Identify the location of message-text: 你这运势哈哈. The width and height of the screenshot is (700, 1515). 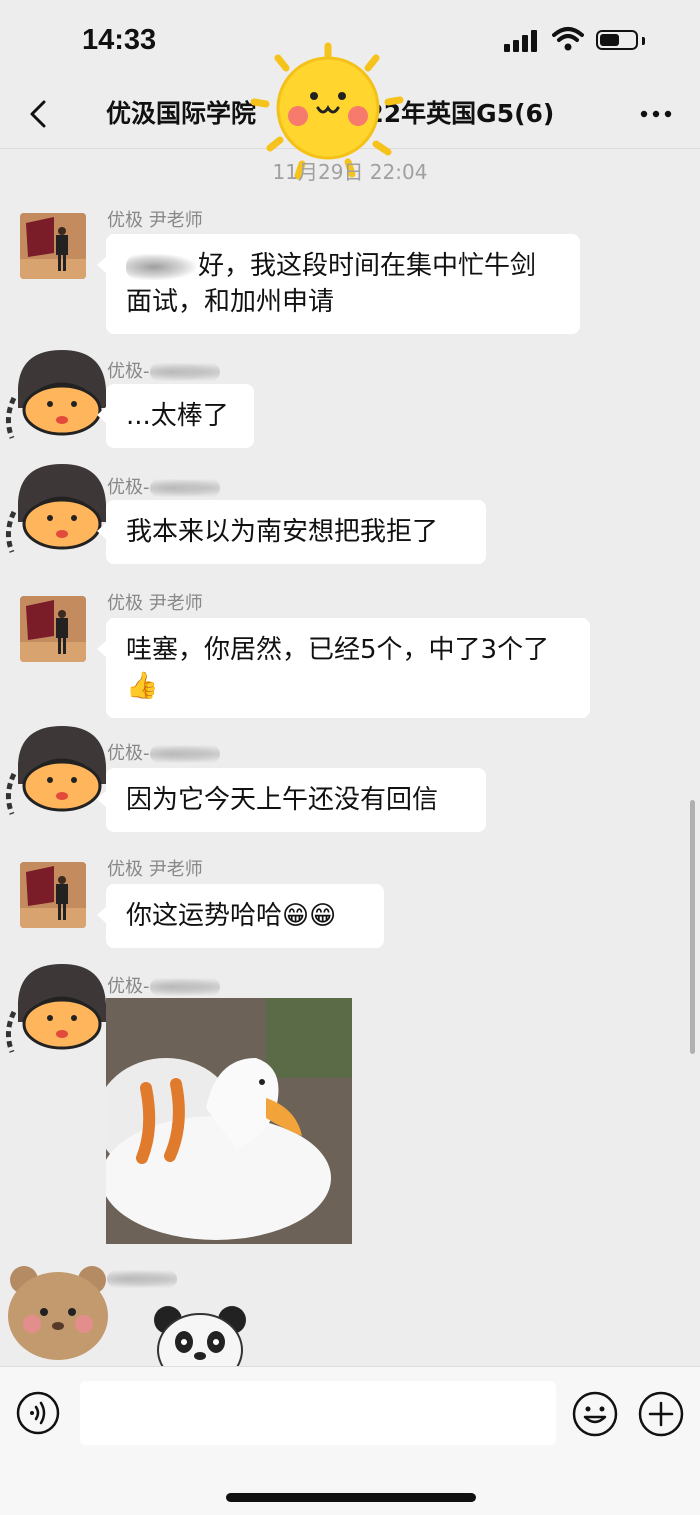
(204, 916).